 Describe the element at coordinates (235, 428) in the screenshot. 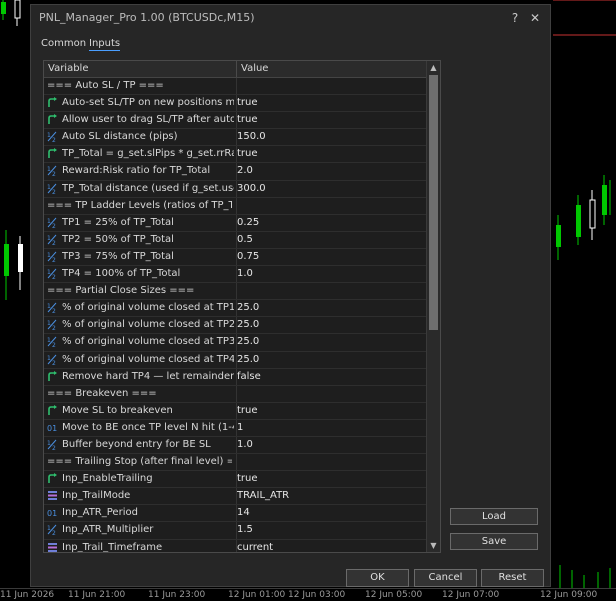

I see `grid-row: 01 Move to BE once TP level N hit (1-4) 1` at that location.